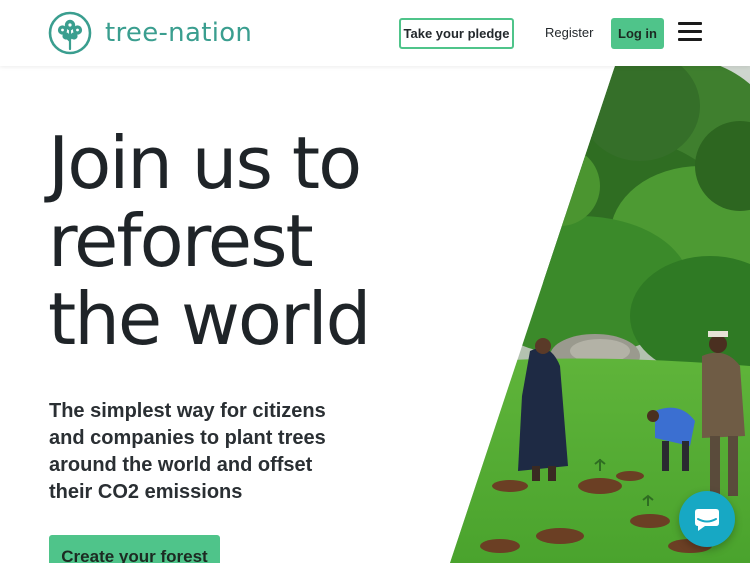 The image size is (750, 563). Describe the element at coordinates (134, 549) in the screenshot. I see `create-forest-button: Create your forest` at that location.